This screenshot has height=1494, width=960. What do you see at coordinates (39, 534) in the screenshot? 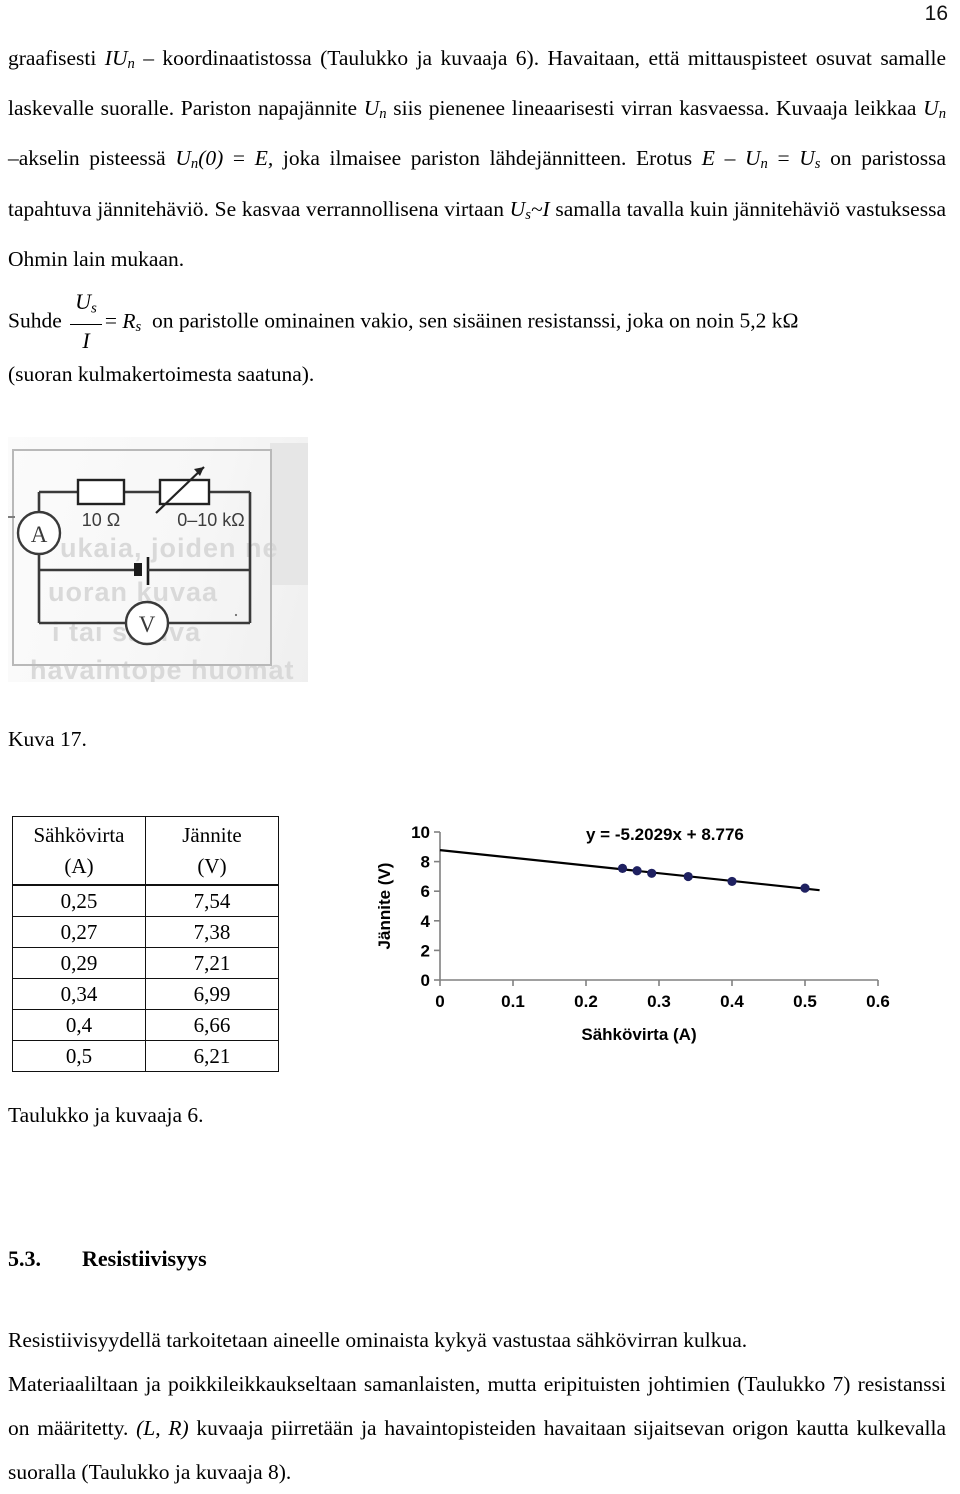
I see `ammeter-letter: A` at bounding box center [39, 534].